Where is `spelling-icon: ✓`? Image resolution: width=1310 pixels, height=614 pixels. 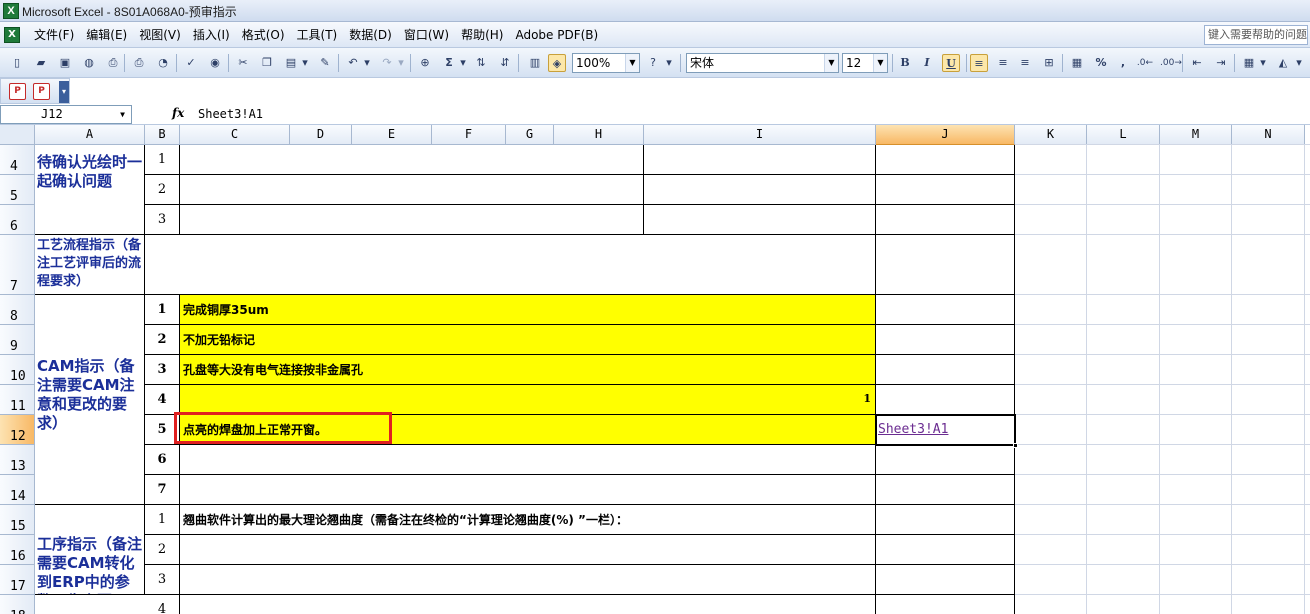 spelling-icon: ✓ is located at coordinates (191, 63).